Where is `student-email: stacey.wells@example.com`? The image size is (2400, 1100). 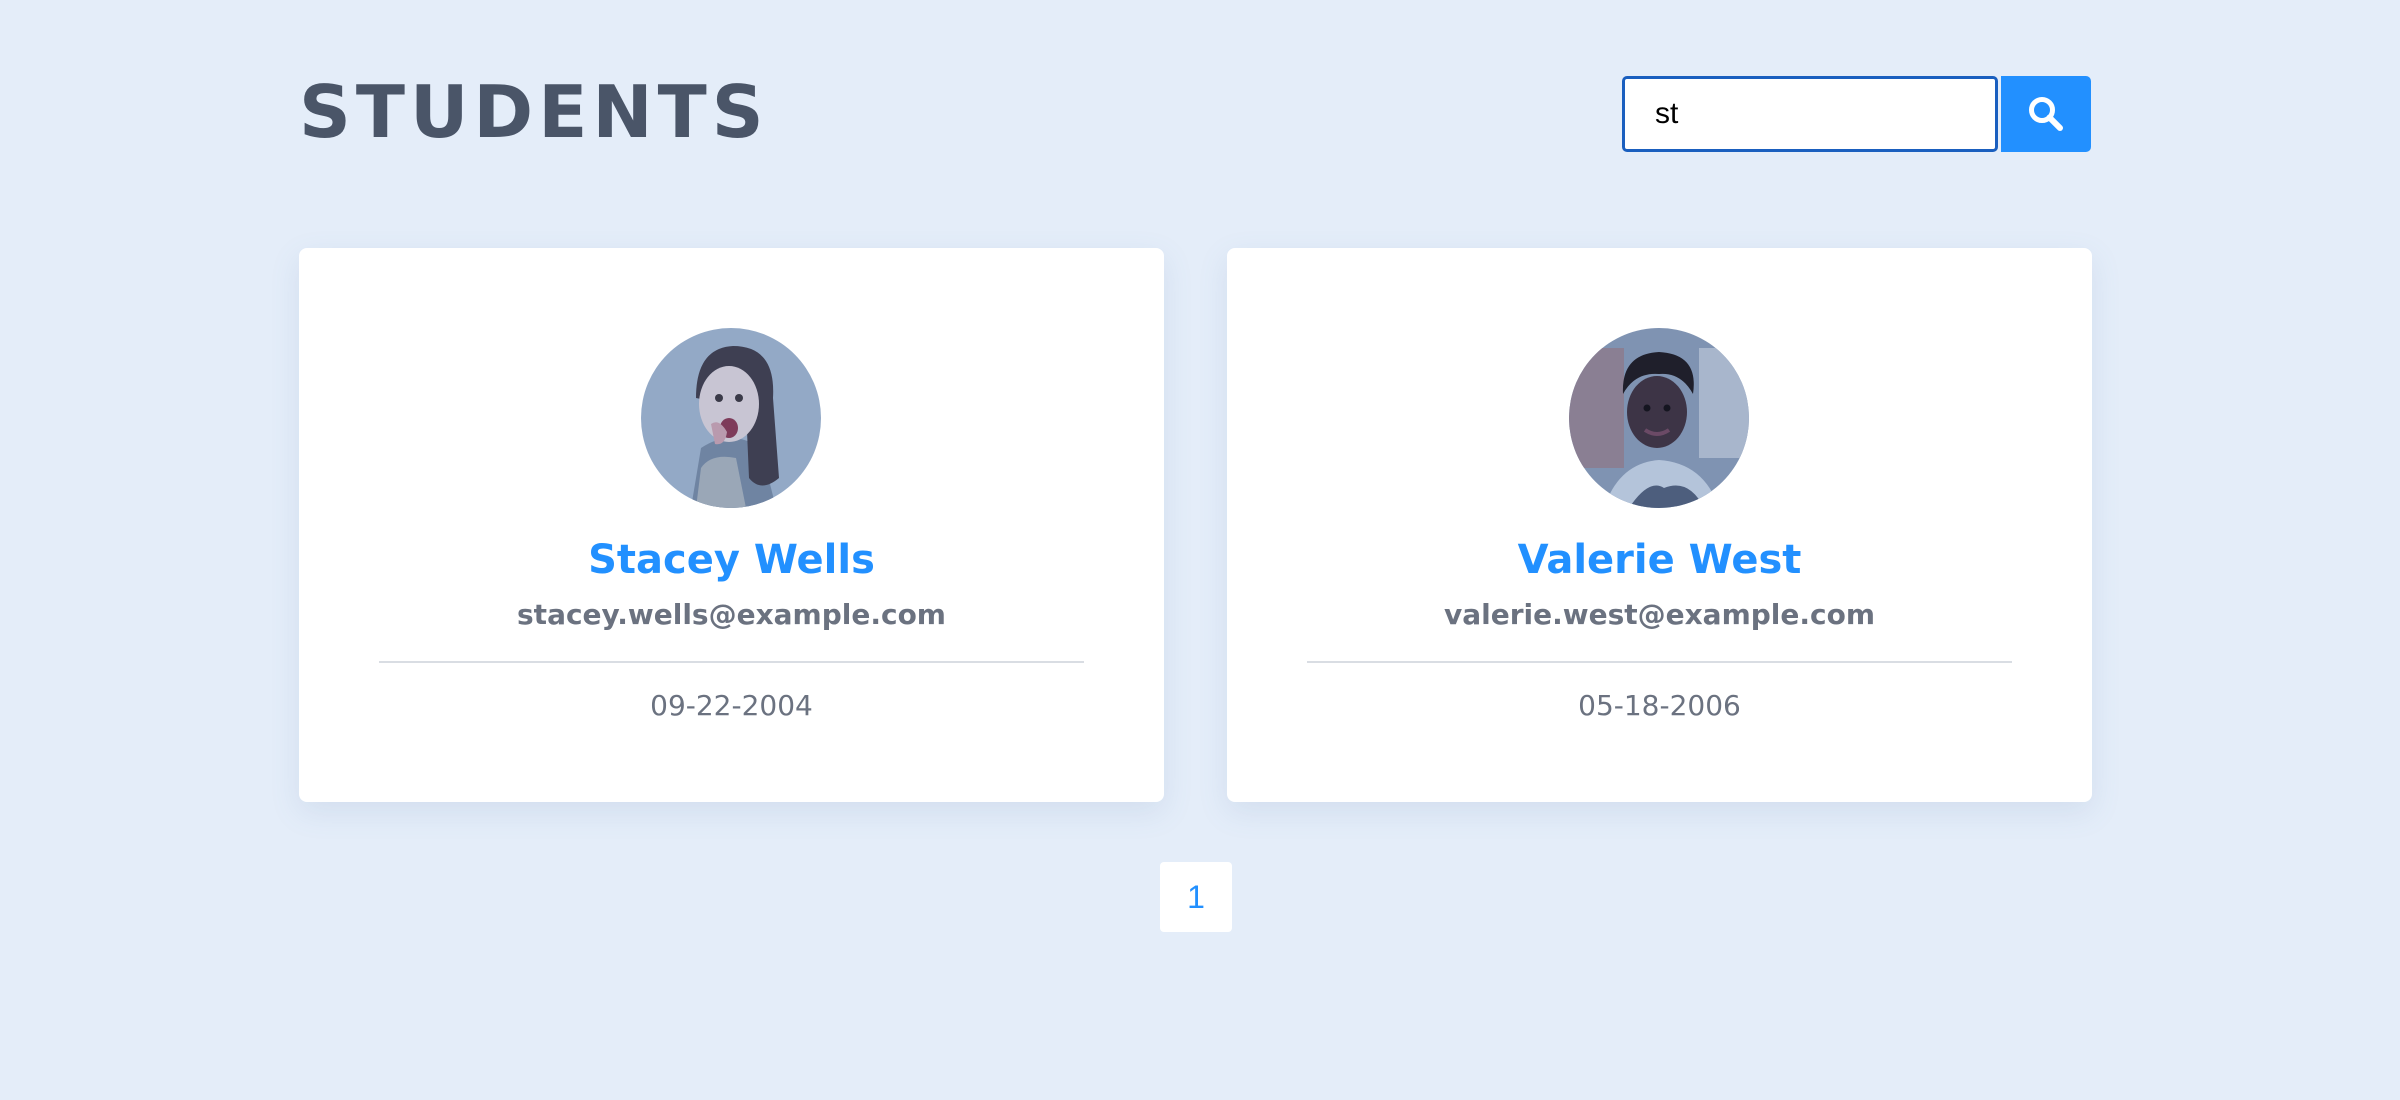 student-email: stacey.wells@example.com is located at coordinates (731, 614).